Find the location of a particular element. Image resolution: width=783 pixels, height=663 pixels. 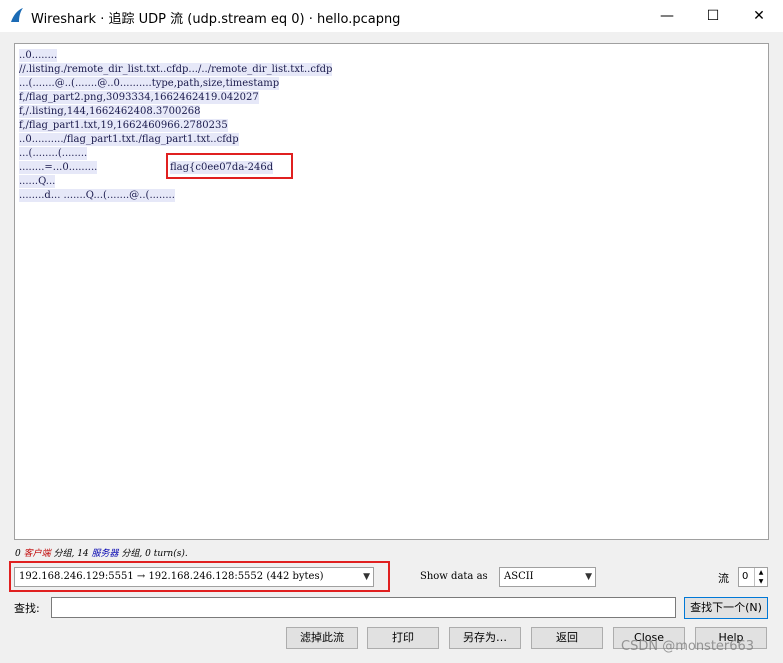

find-next-button: 查找下一个(N) is located at coordinates (726, 608).